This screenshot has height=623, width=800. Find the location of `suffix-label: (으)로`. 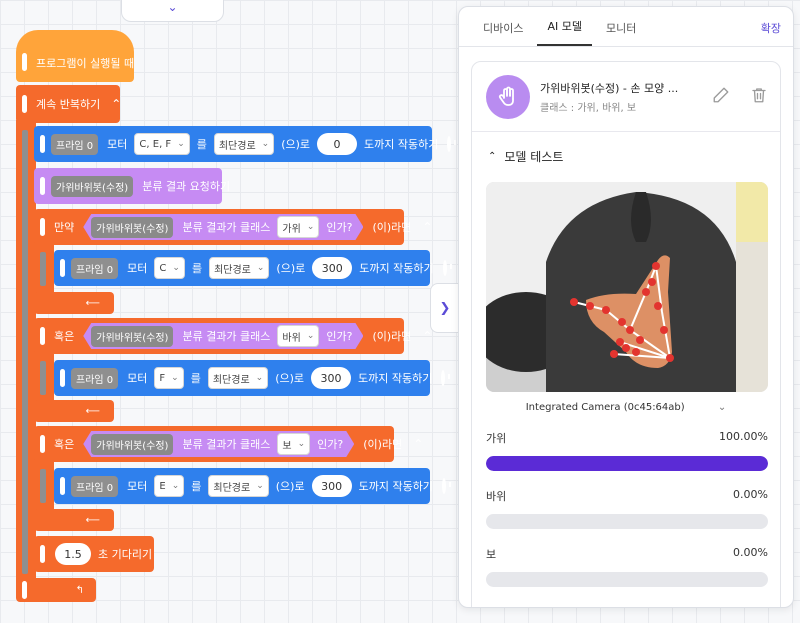

suffix-label: (으)로 is located at coordinates (290, 486).